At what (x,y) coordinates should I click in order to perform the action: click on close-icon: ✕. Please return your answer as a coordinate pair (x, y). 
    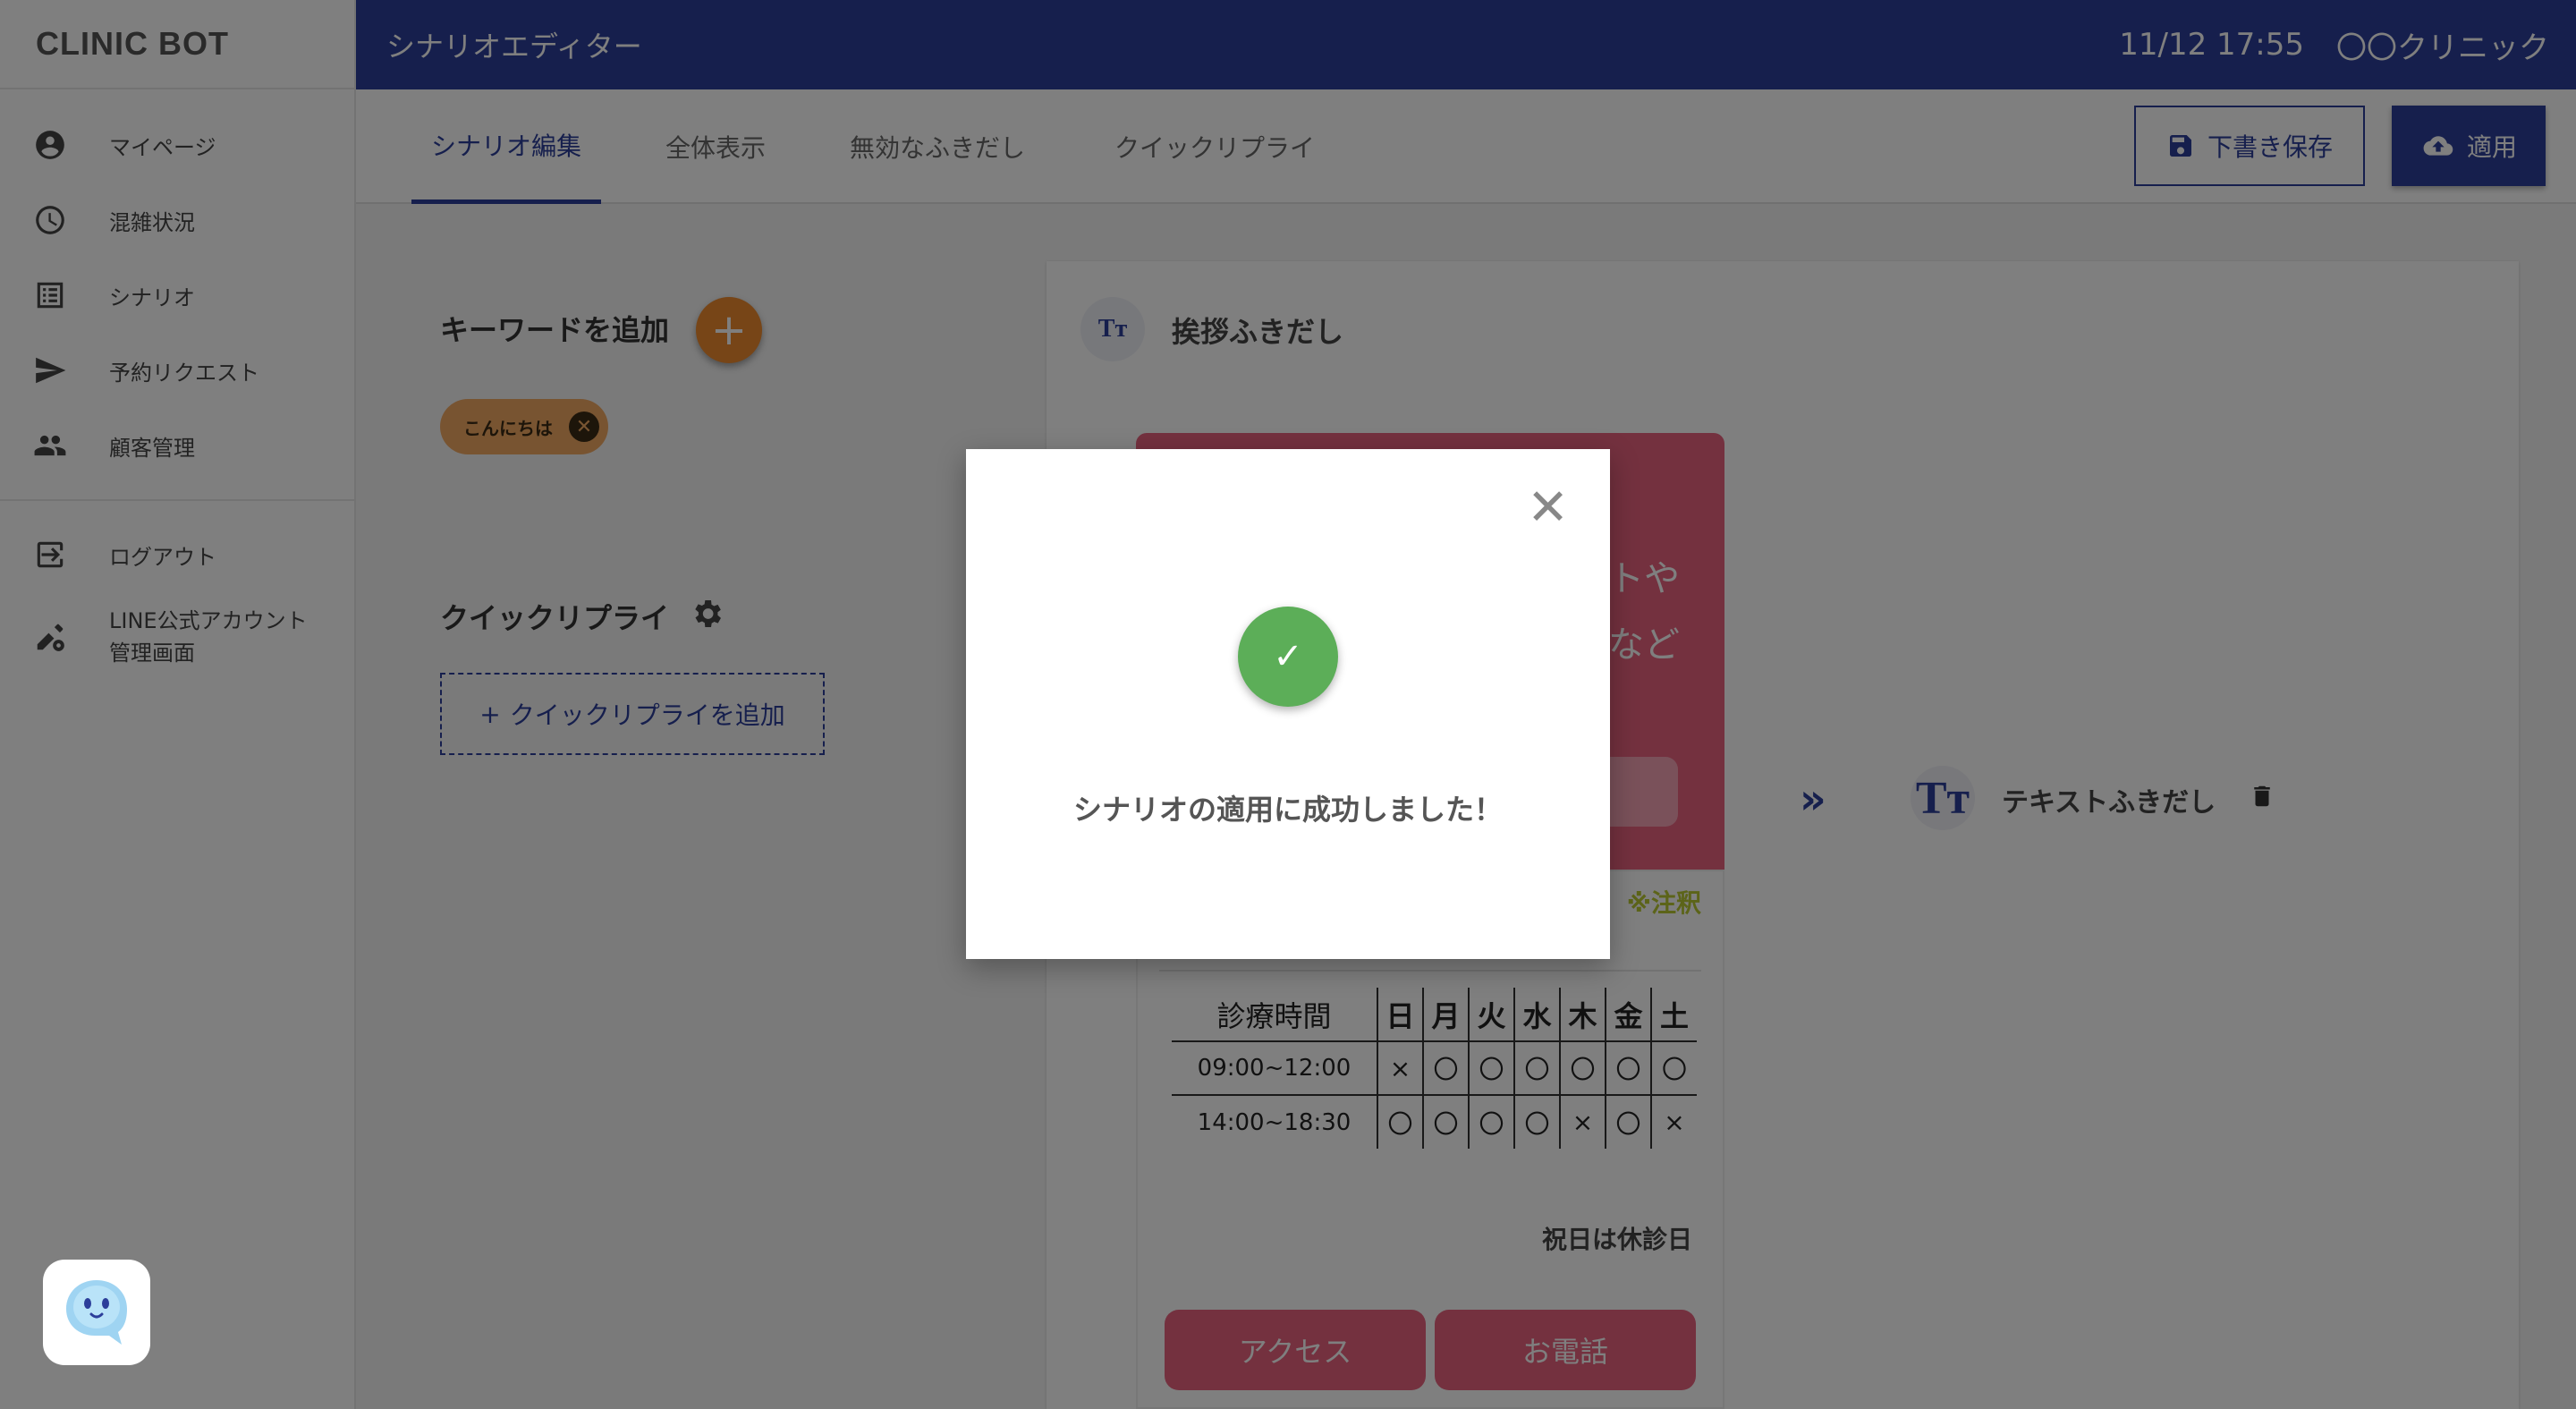
    Looking at the image, I should click on (1548, 508).